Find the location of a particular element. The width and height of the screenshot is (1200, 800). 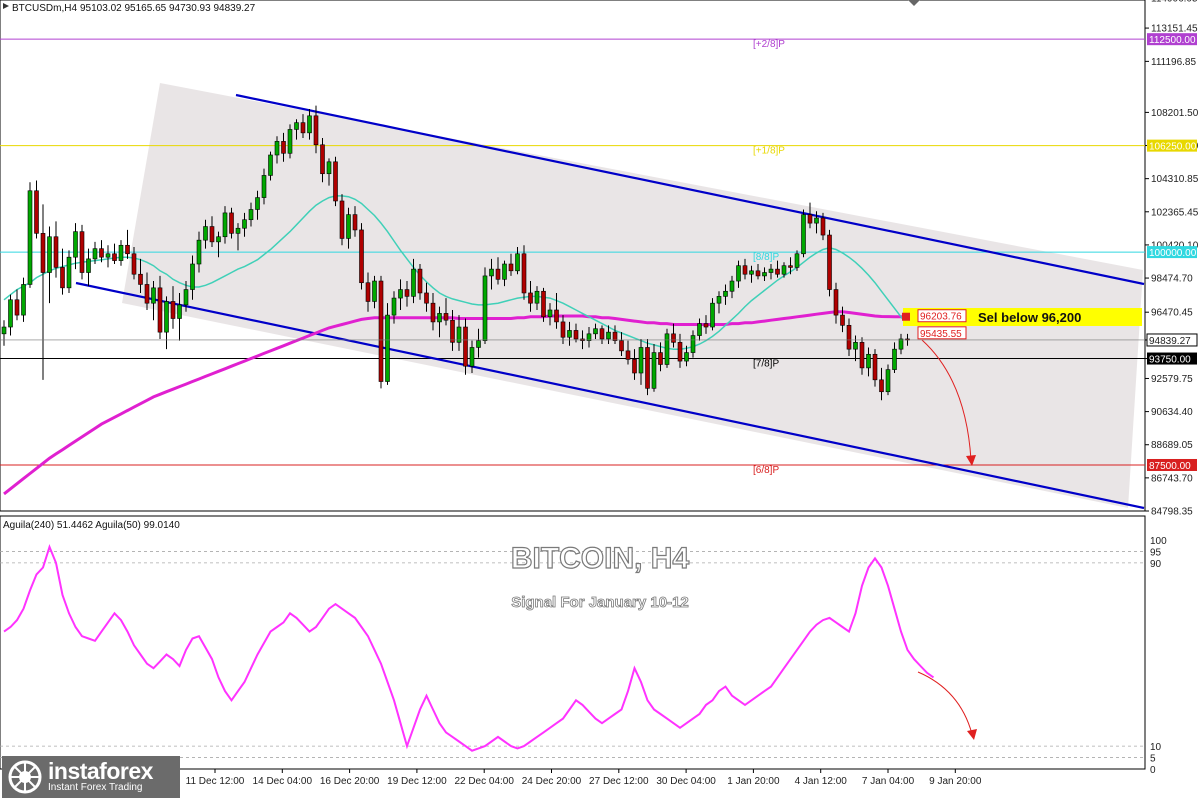

murrey-label: [+1/8]P is located at coordinates (769, 151).